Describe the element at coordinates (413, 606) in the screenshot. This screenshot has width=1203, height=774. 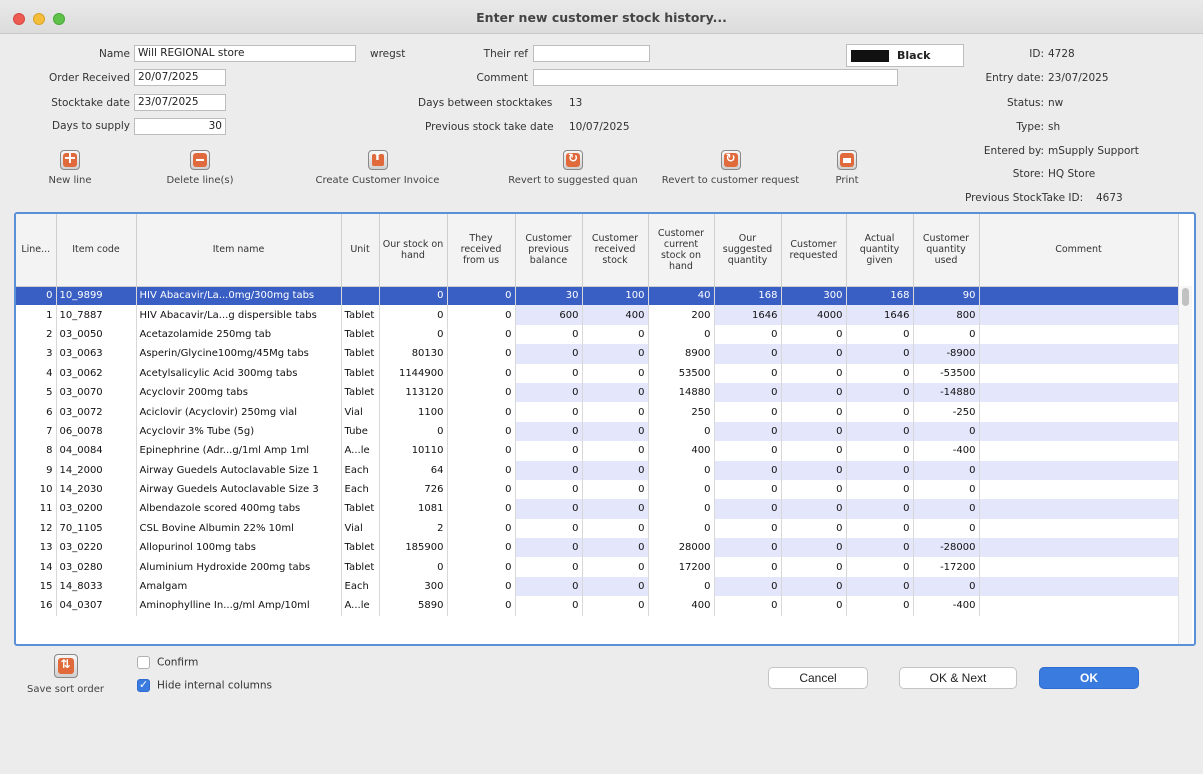
I see `table-cell: 5890` at that location.